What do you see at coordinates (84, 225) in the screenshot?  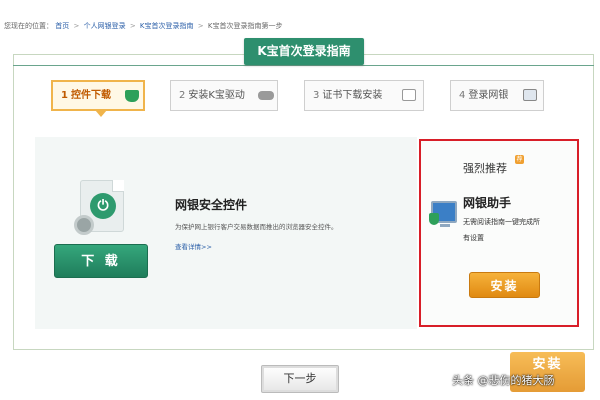 I see `gear-icon` at bounding box center [84, 225].